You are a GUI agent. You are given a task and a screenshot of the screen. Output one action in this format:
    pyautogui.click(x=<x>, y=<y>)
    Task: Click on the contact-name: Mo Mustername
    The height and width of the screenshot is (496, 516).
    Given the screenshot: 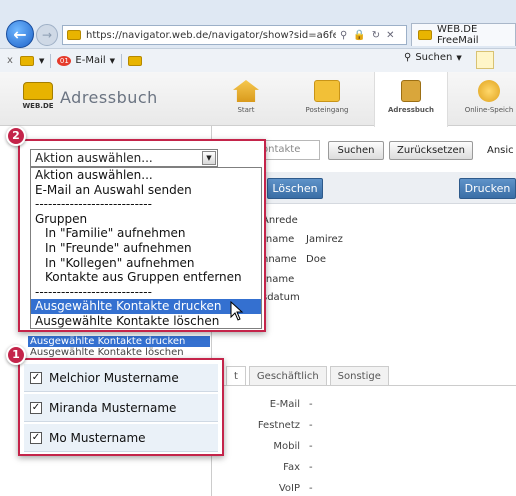 What is the action you would take?
    pyautogui.click(x=97, y=437)
    